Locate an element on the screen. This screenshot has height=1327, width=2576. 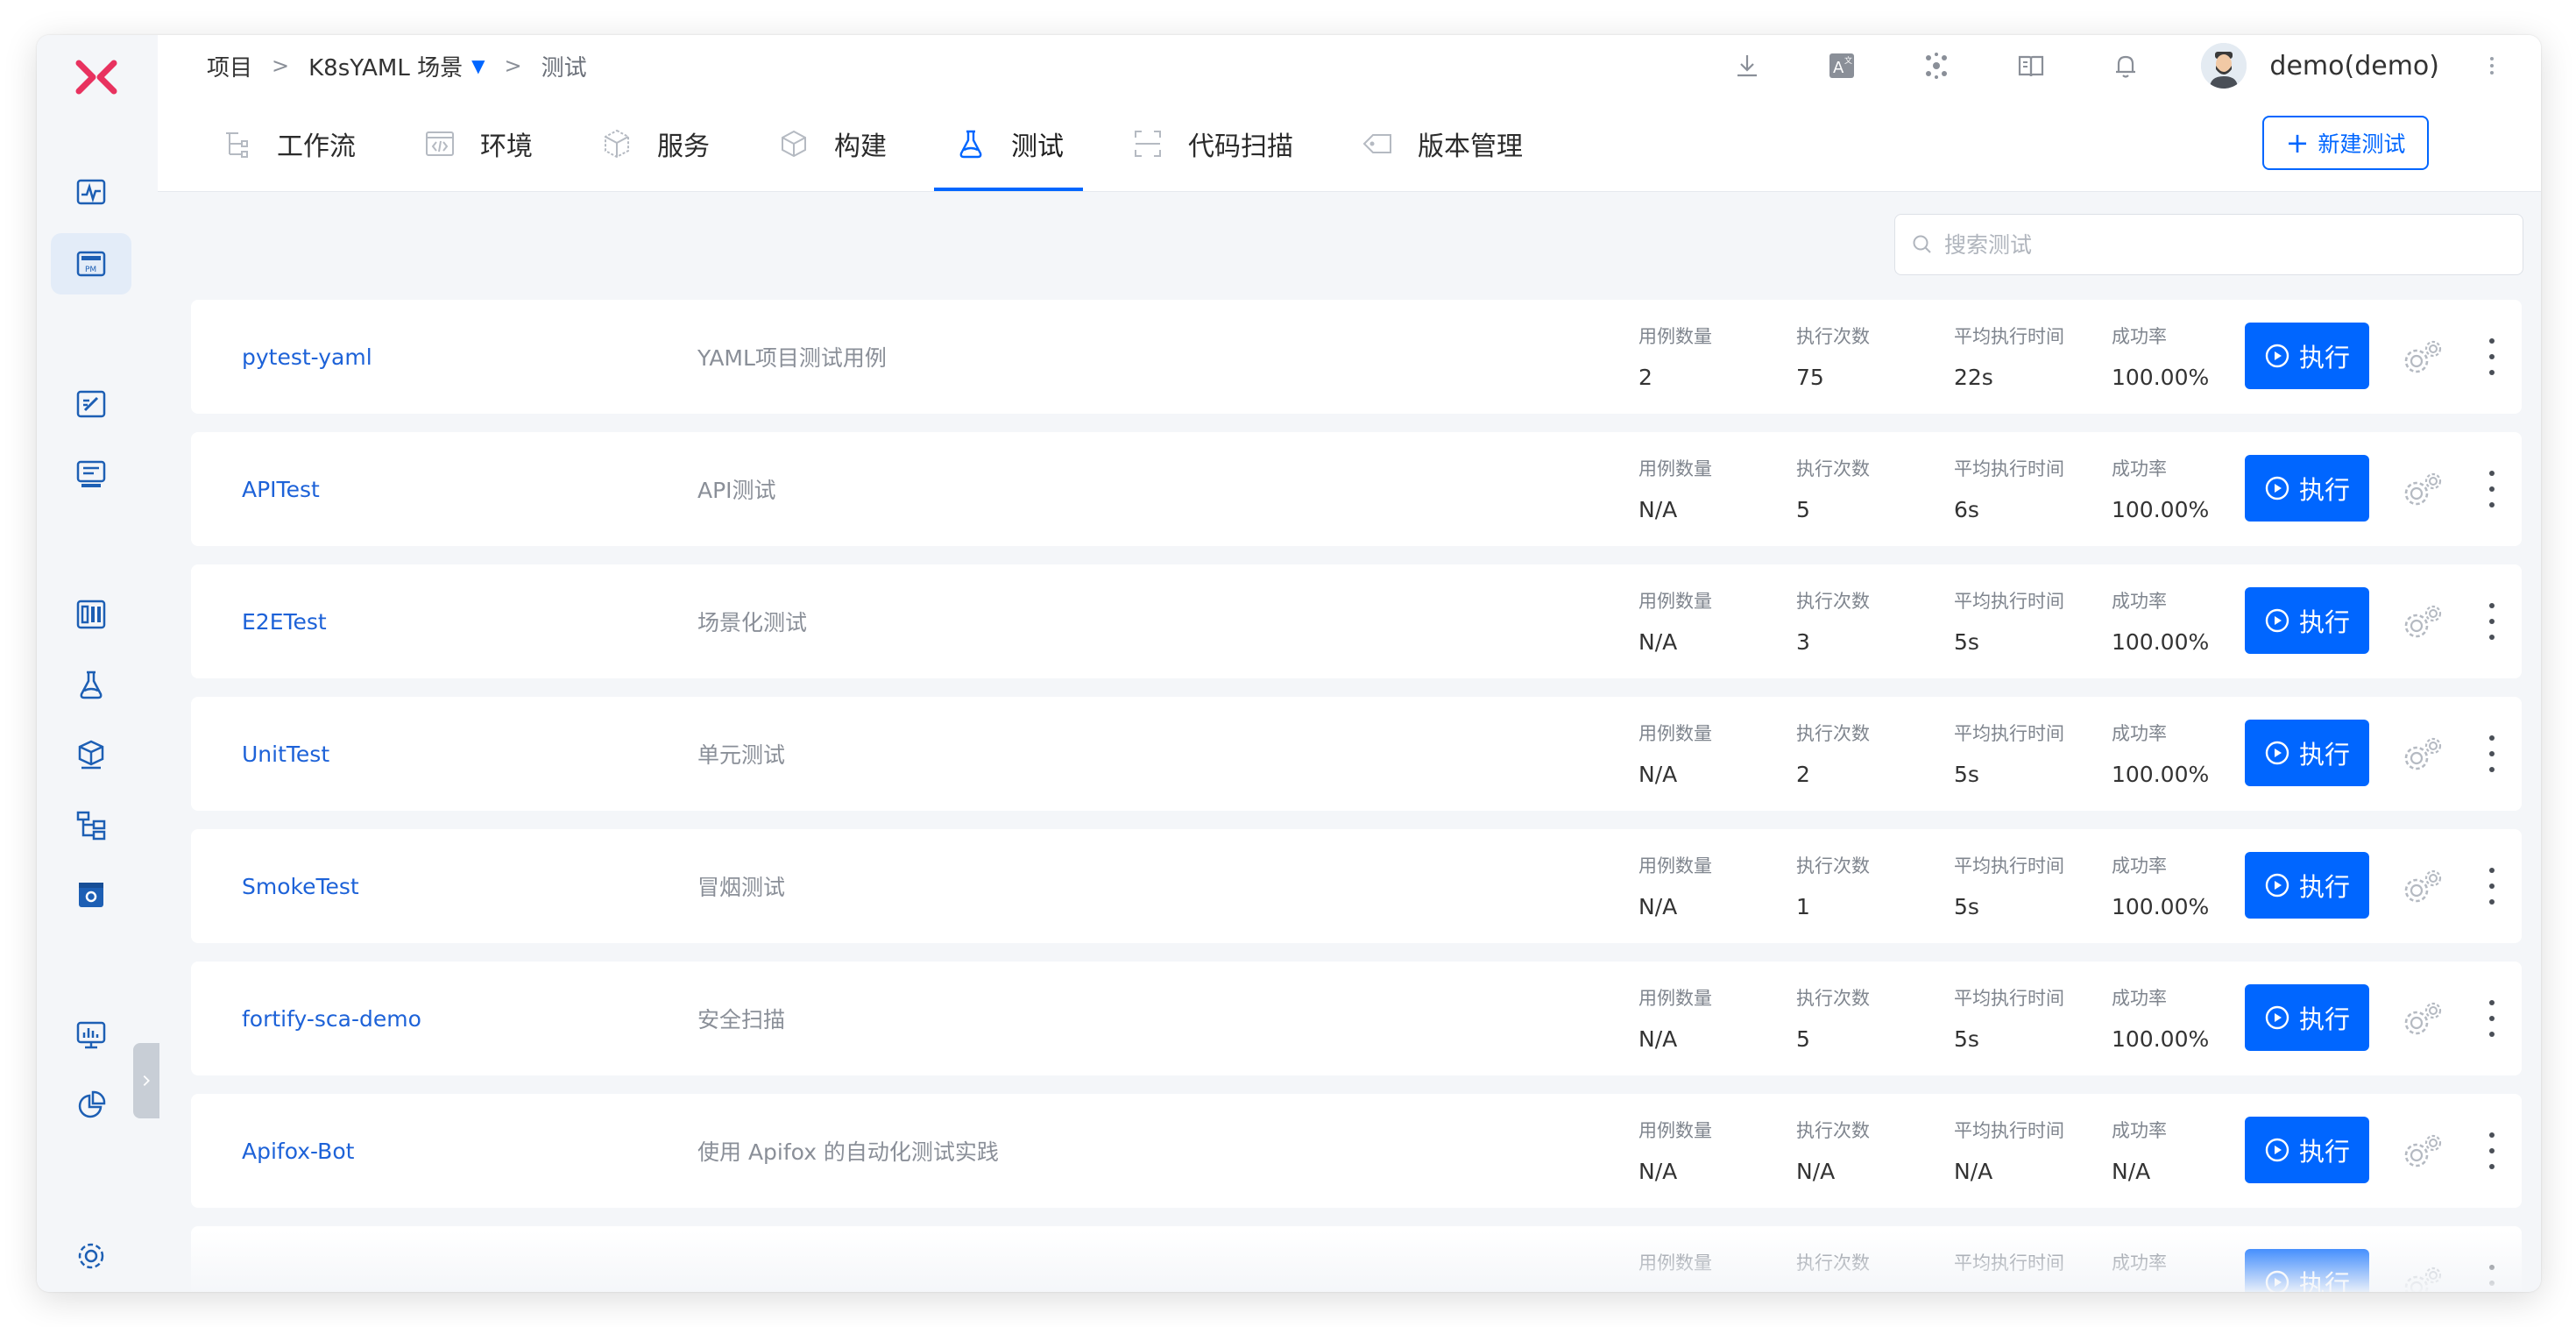
stat-value: 100.00% is located at coordinates (2161, 774).